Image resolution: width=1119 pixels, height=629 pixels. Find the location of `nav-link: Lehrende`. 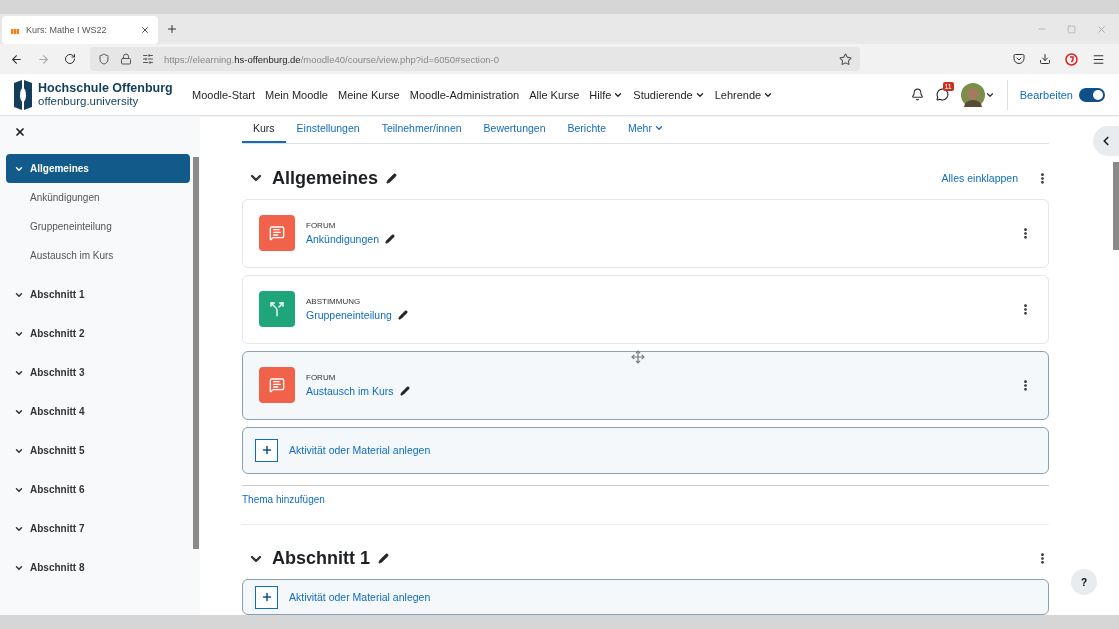

nav-link: Lehrende is located at coordinates (744, 94).